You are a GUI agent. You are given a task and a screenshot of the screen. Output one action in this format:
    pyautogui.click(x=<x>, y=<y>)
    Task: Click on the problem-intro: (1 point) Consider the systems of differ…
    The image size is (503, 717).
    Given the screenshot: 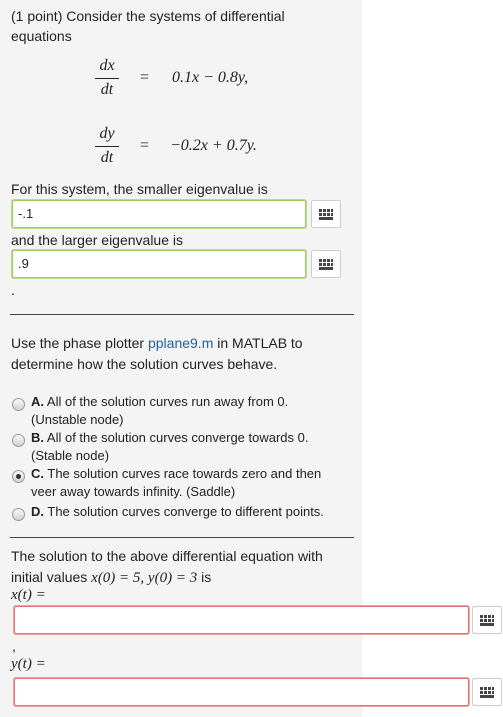 What is the action you would take?
    pyautogui.click(x=148, y=26)
    